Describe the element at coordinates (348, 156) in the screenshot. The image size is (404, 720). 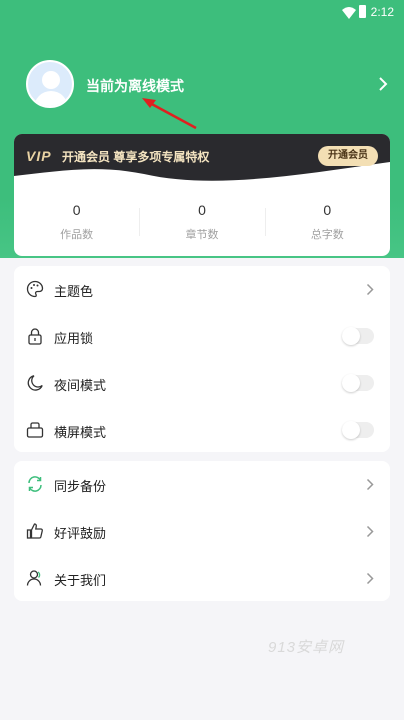
I see `open-vip-button: 开通会员` at that location.